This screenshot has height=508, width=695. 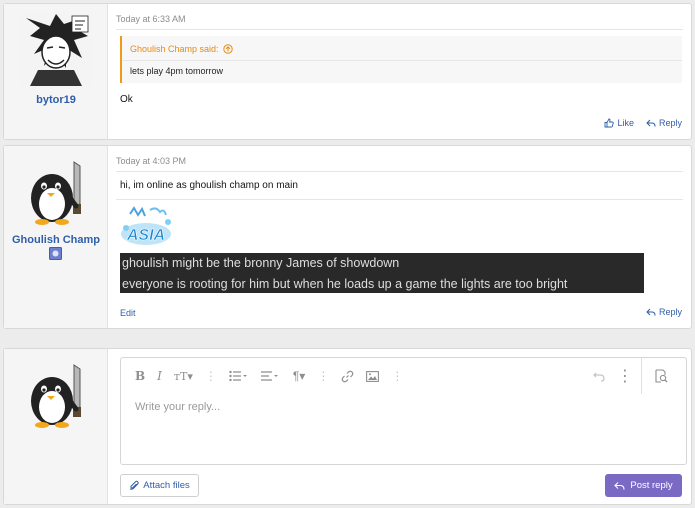 What do you see at coordinates (145, 235) in the screenshot?
I see `signature-logo-text: ASIA` at bounding box center [145, 235].